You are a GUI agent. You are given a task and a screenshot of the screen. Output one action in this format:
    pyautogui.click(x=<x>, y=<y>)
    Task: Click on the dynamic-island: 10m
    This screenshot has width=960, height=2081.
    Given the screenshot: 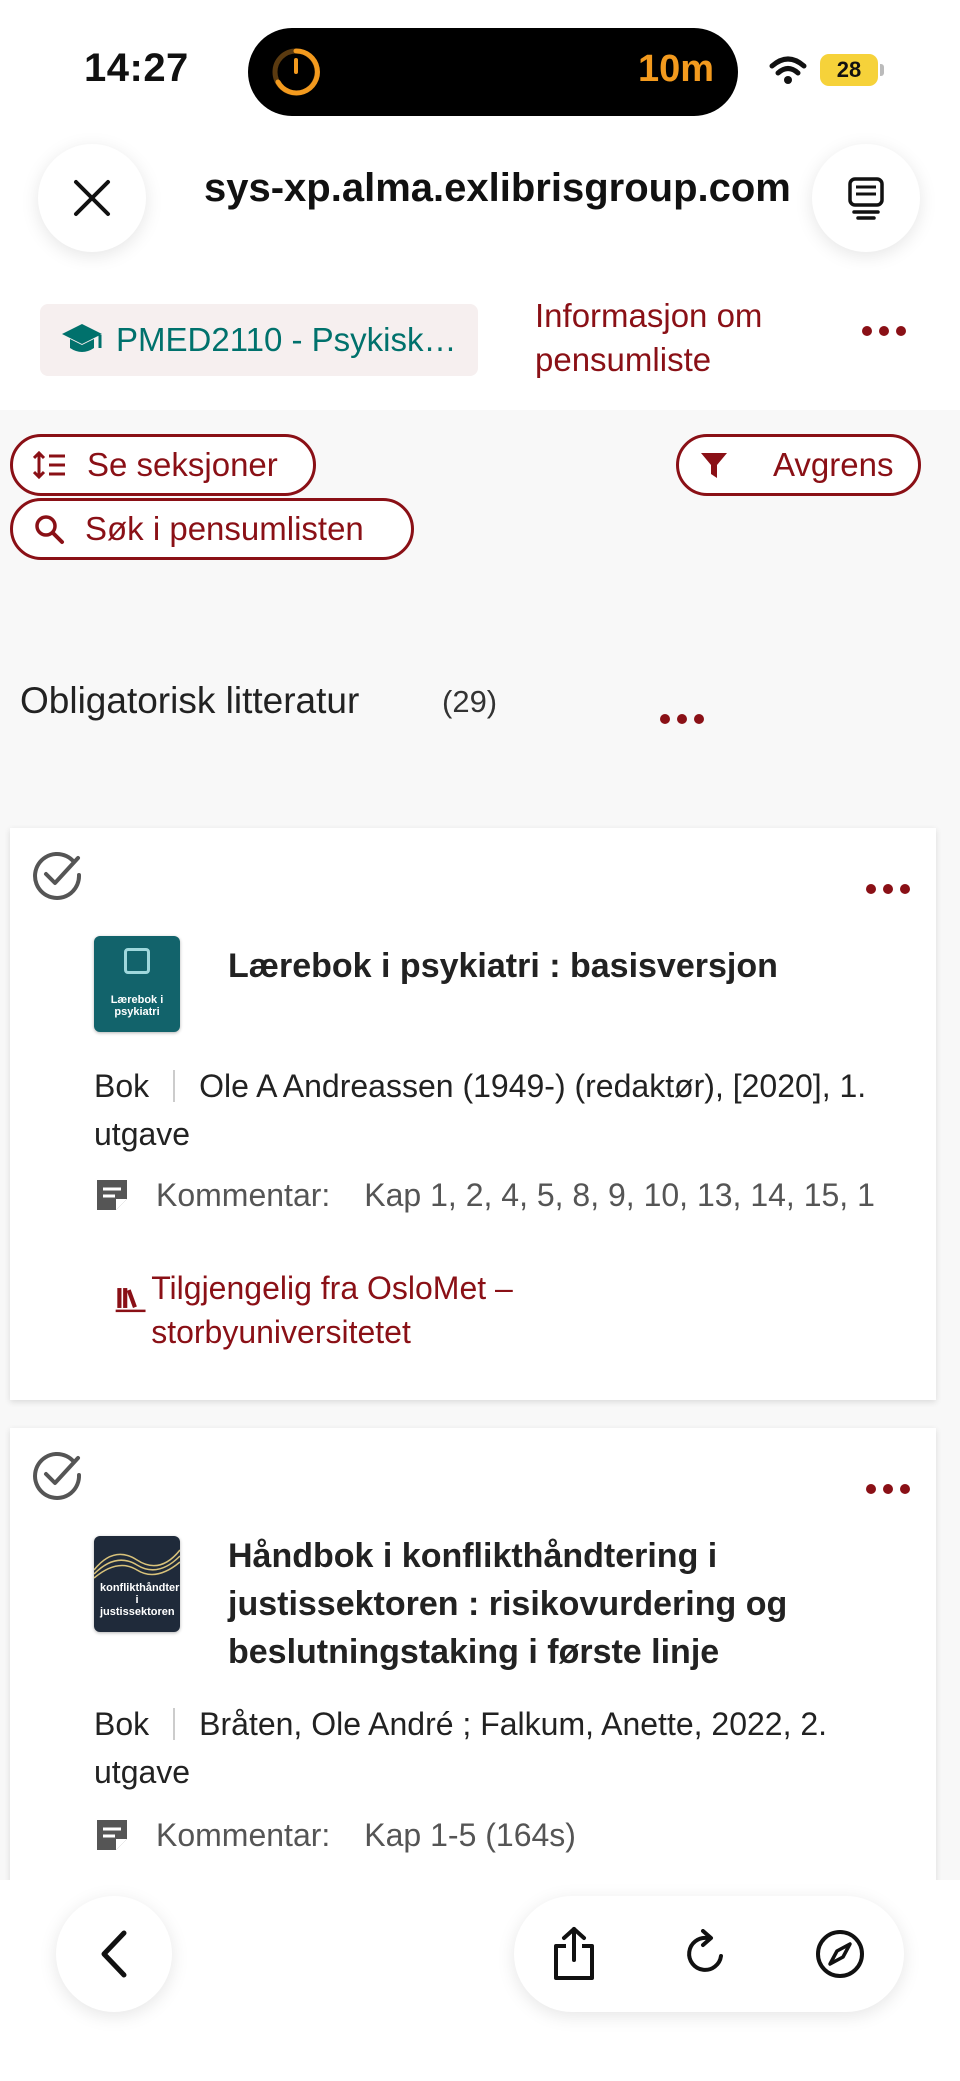 What is the action you would take?
    pyautogui.click(x=493, y=72)
    